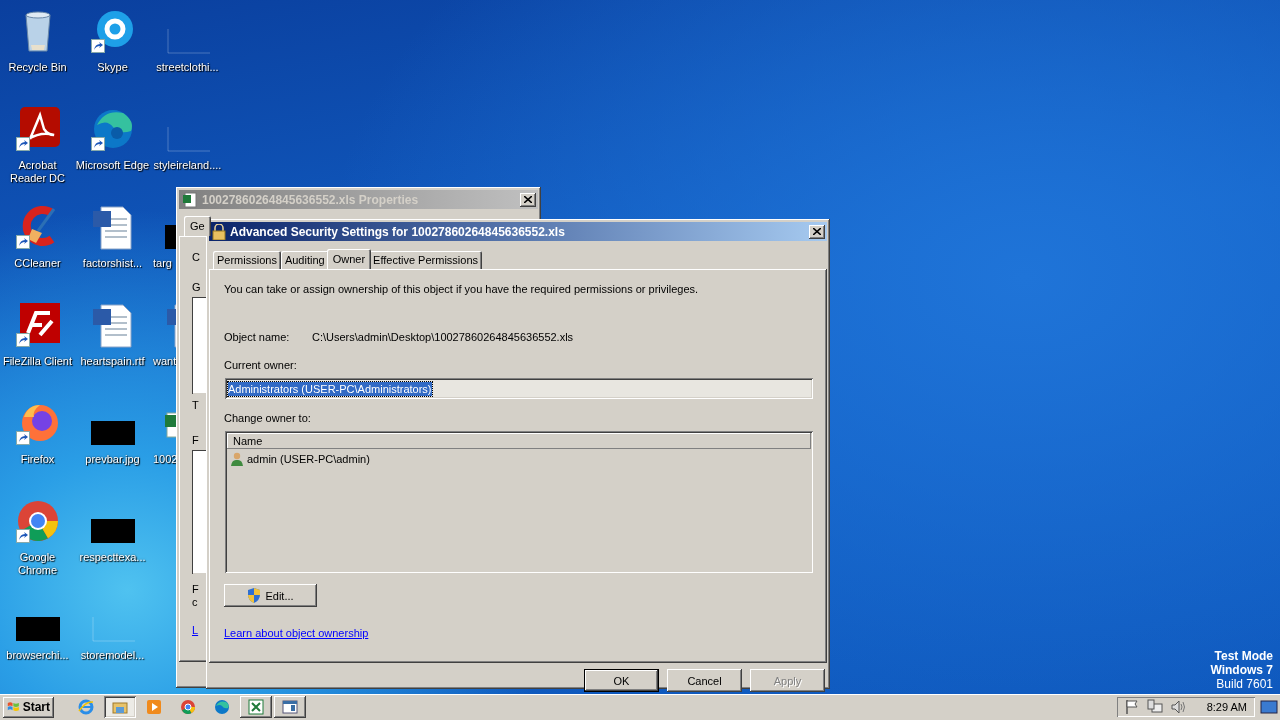  I want to click on icon-label: Firefox, so click(37, 459).